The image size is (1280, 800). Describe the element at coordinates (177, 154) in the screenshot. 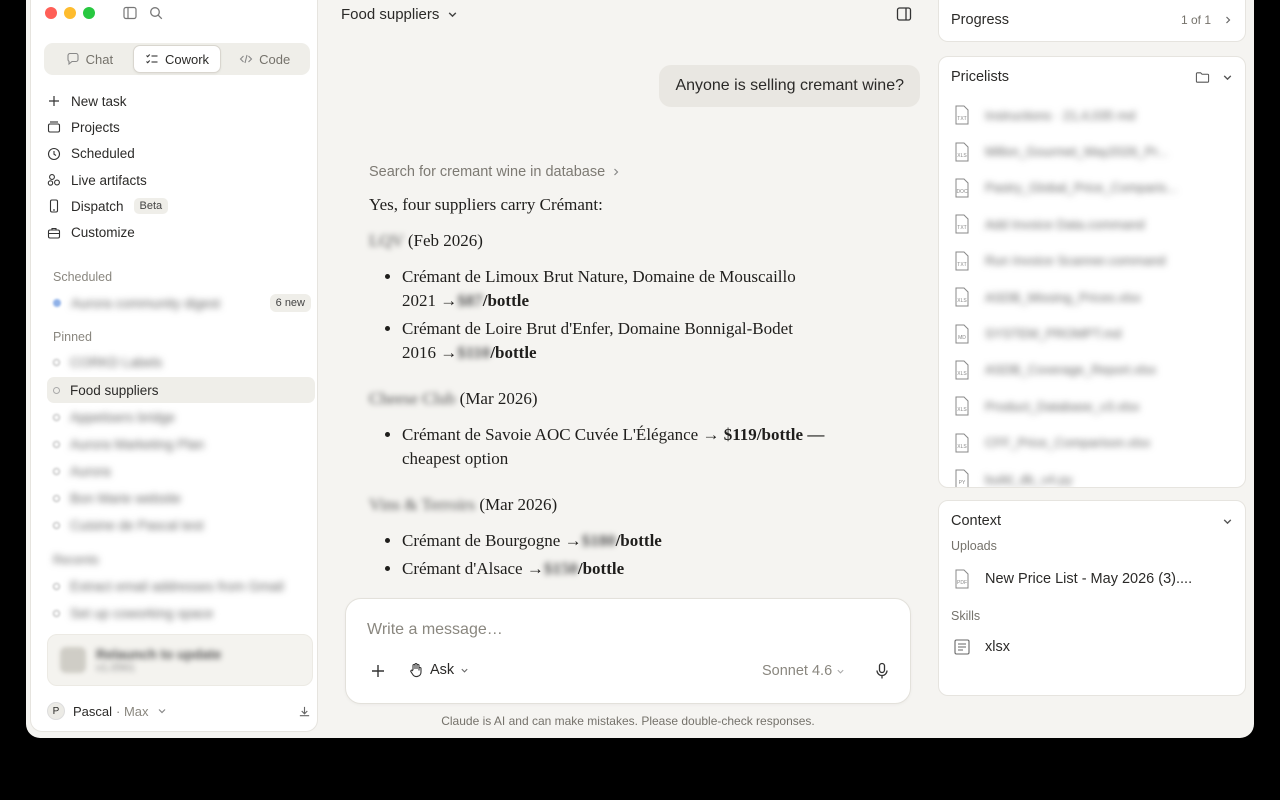

I see `nav-scheduled: Scheduled` at that location.